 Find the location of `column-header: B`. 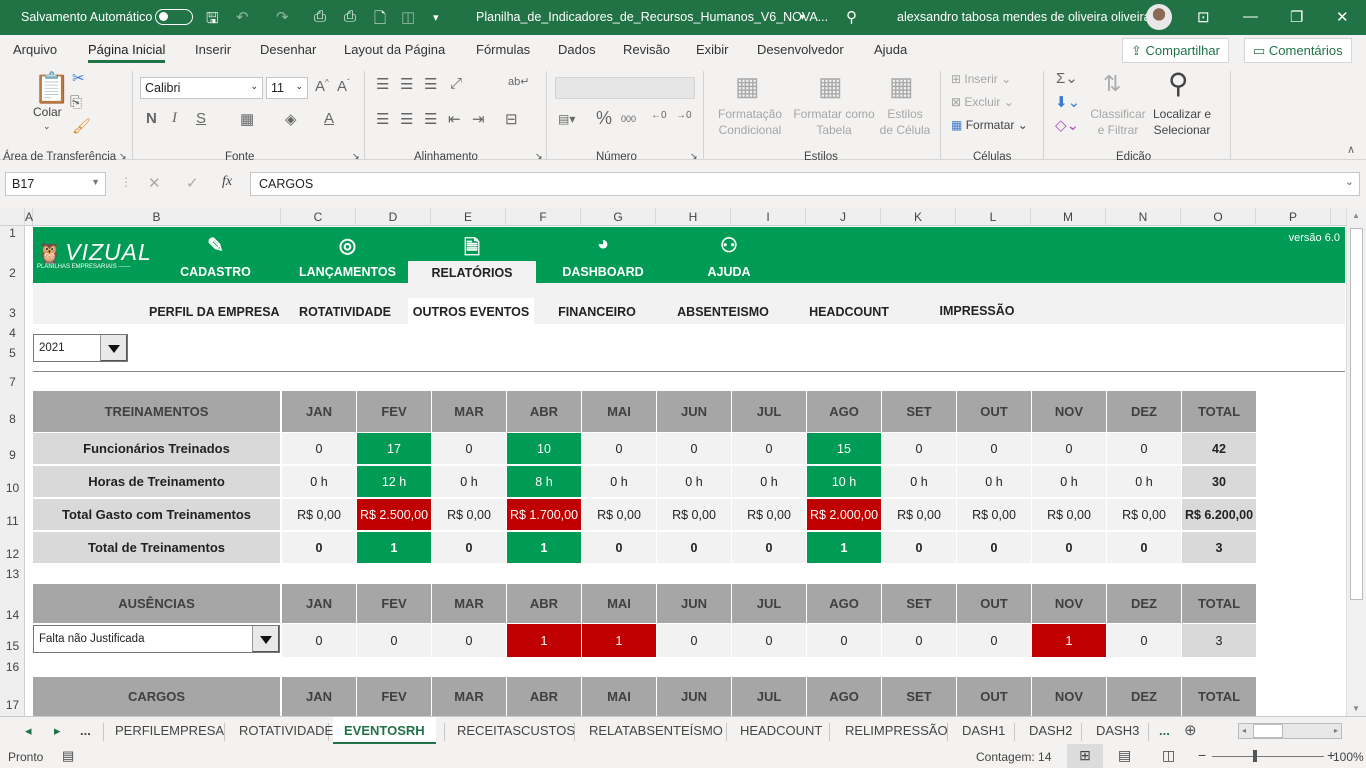

column-header: B is located at coordinates (157, 217).